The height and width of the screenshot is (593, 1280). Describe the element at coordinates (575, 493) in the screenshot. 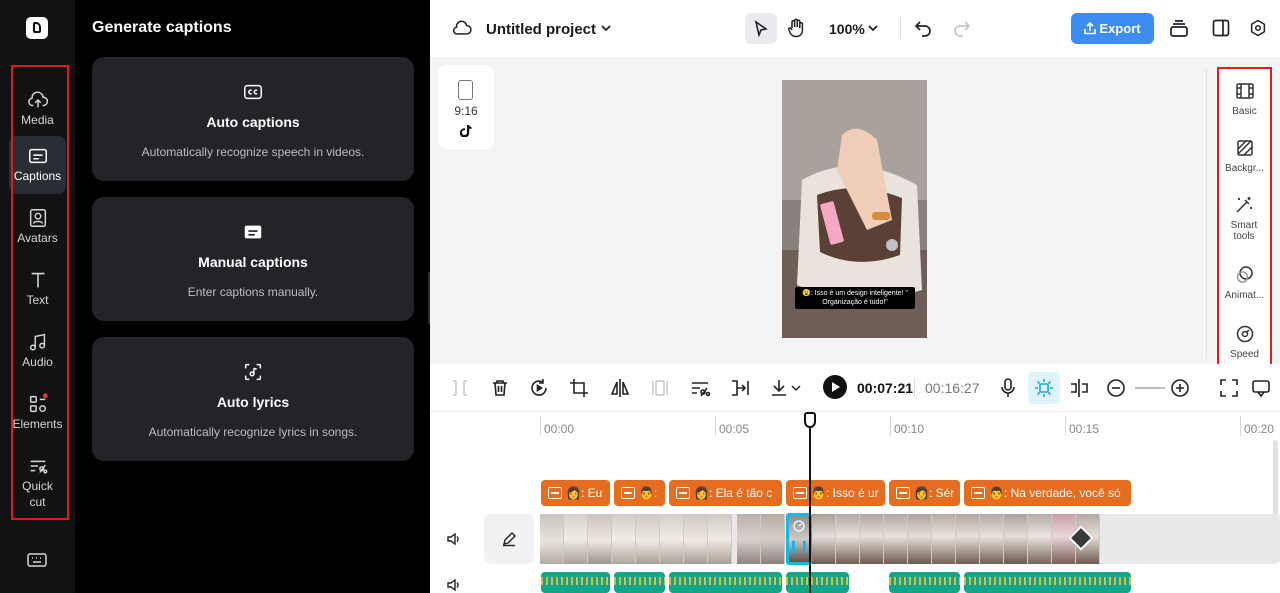

I see `caption-clip: 👩: Eu` at that location.